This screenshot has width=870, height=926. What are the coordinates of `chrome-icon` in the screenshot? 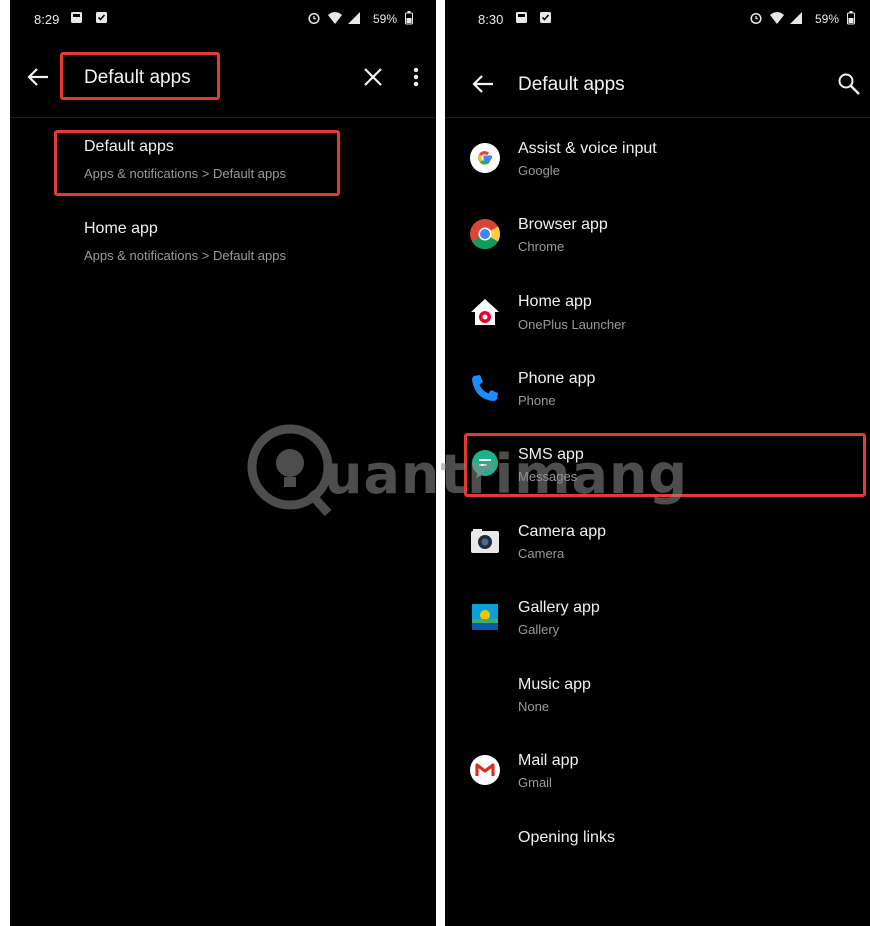 It's located at (485, 234).